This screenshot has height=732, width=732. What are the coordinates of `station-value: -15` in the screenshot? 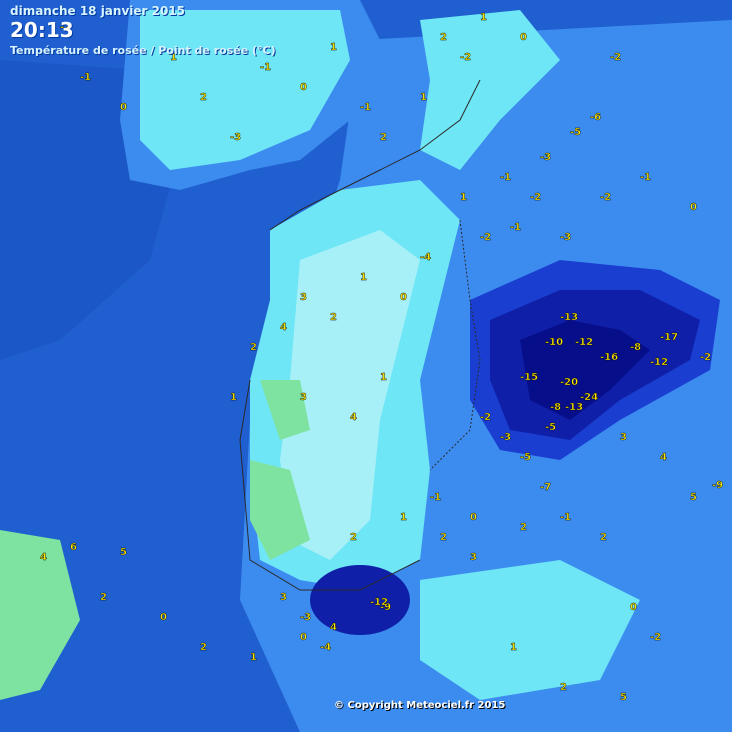 It's located at (529, 377).